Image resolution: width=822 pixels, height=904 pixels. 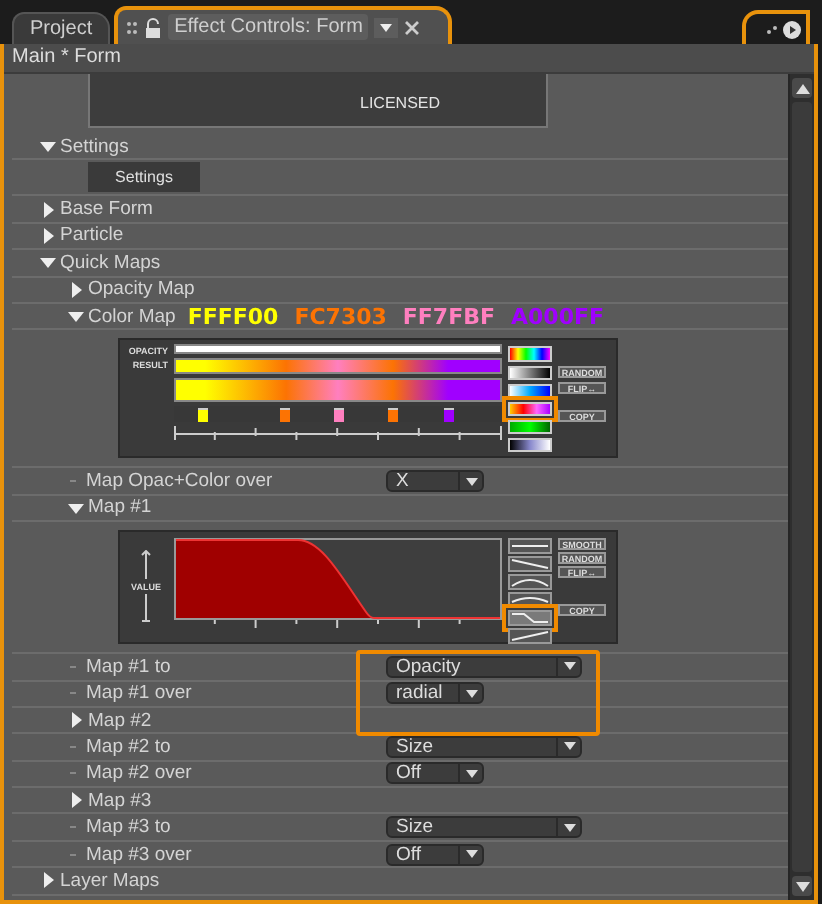 What do you see at coordinates (338, 584) in the screenshot?
I see `curve-graph` at bounding box center [338, 584].